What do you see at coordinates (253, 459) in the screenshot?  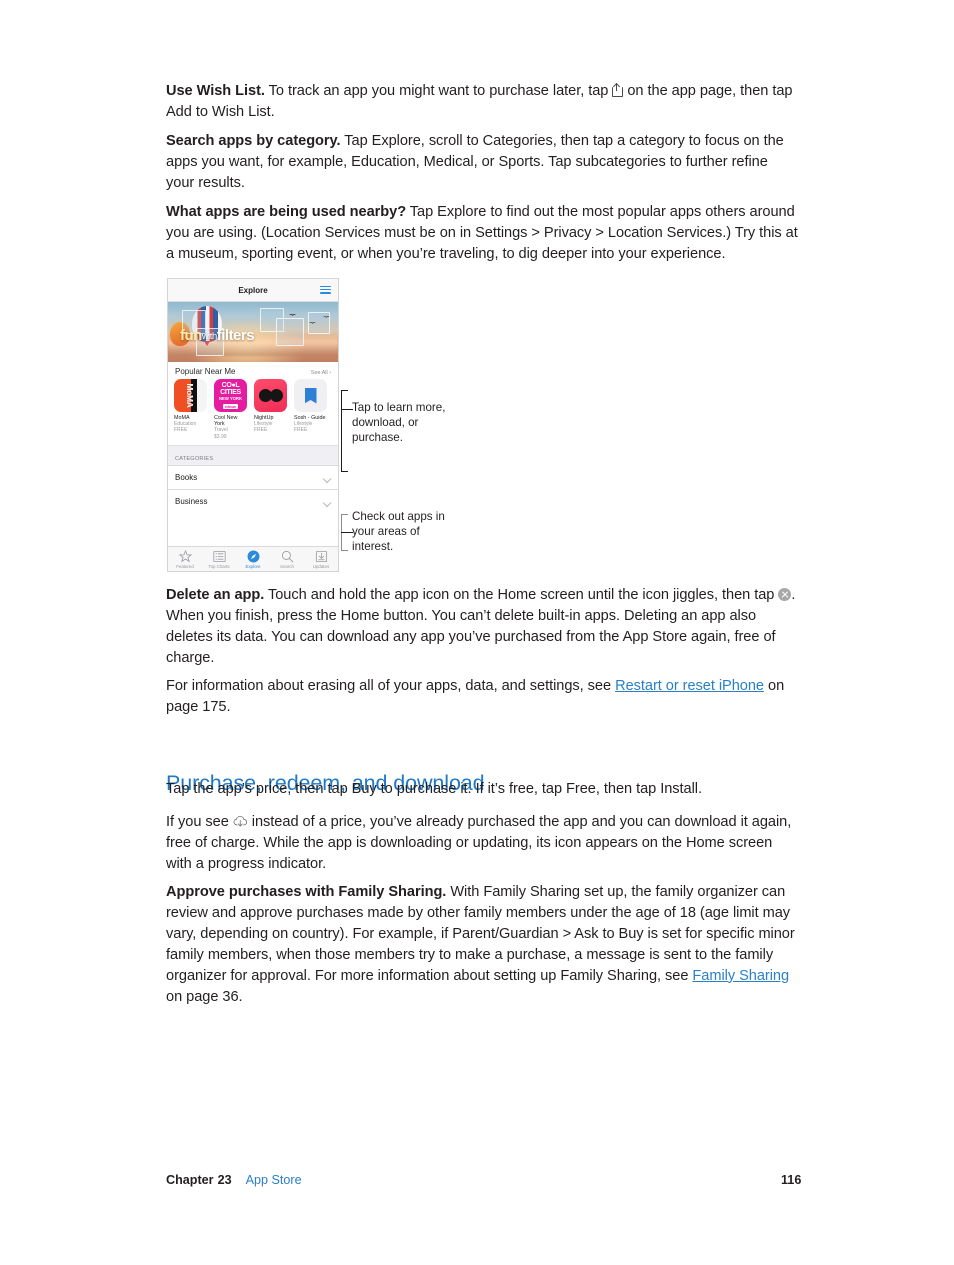 I see `categories-header: CATEGORIES` at bounding box center [253, 459].